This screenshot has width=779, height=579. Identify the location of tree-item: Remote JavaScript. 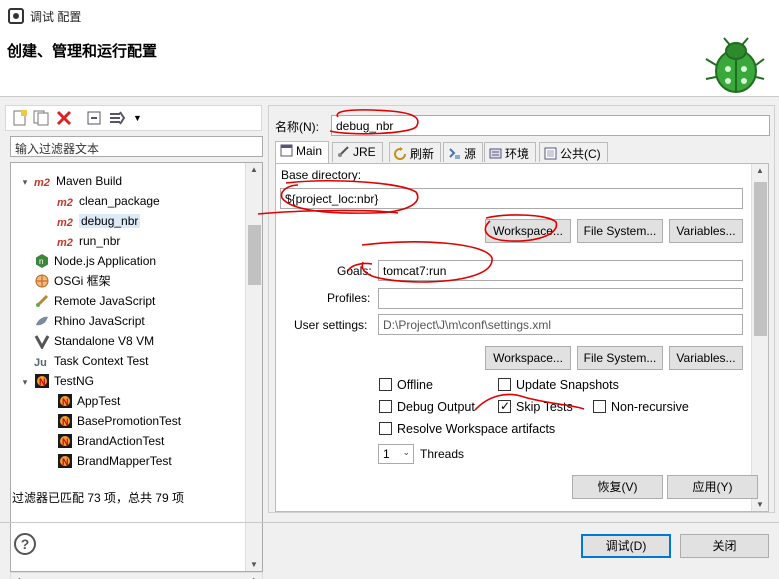
(87, 301).